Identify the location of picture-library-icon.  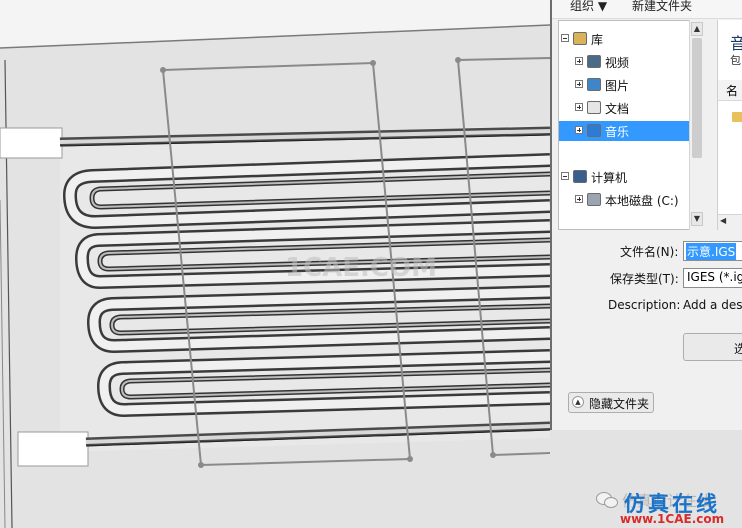
(594, 84).